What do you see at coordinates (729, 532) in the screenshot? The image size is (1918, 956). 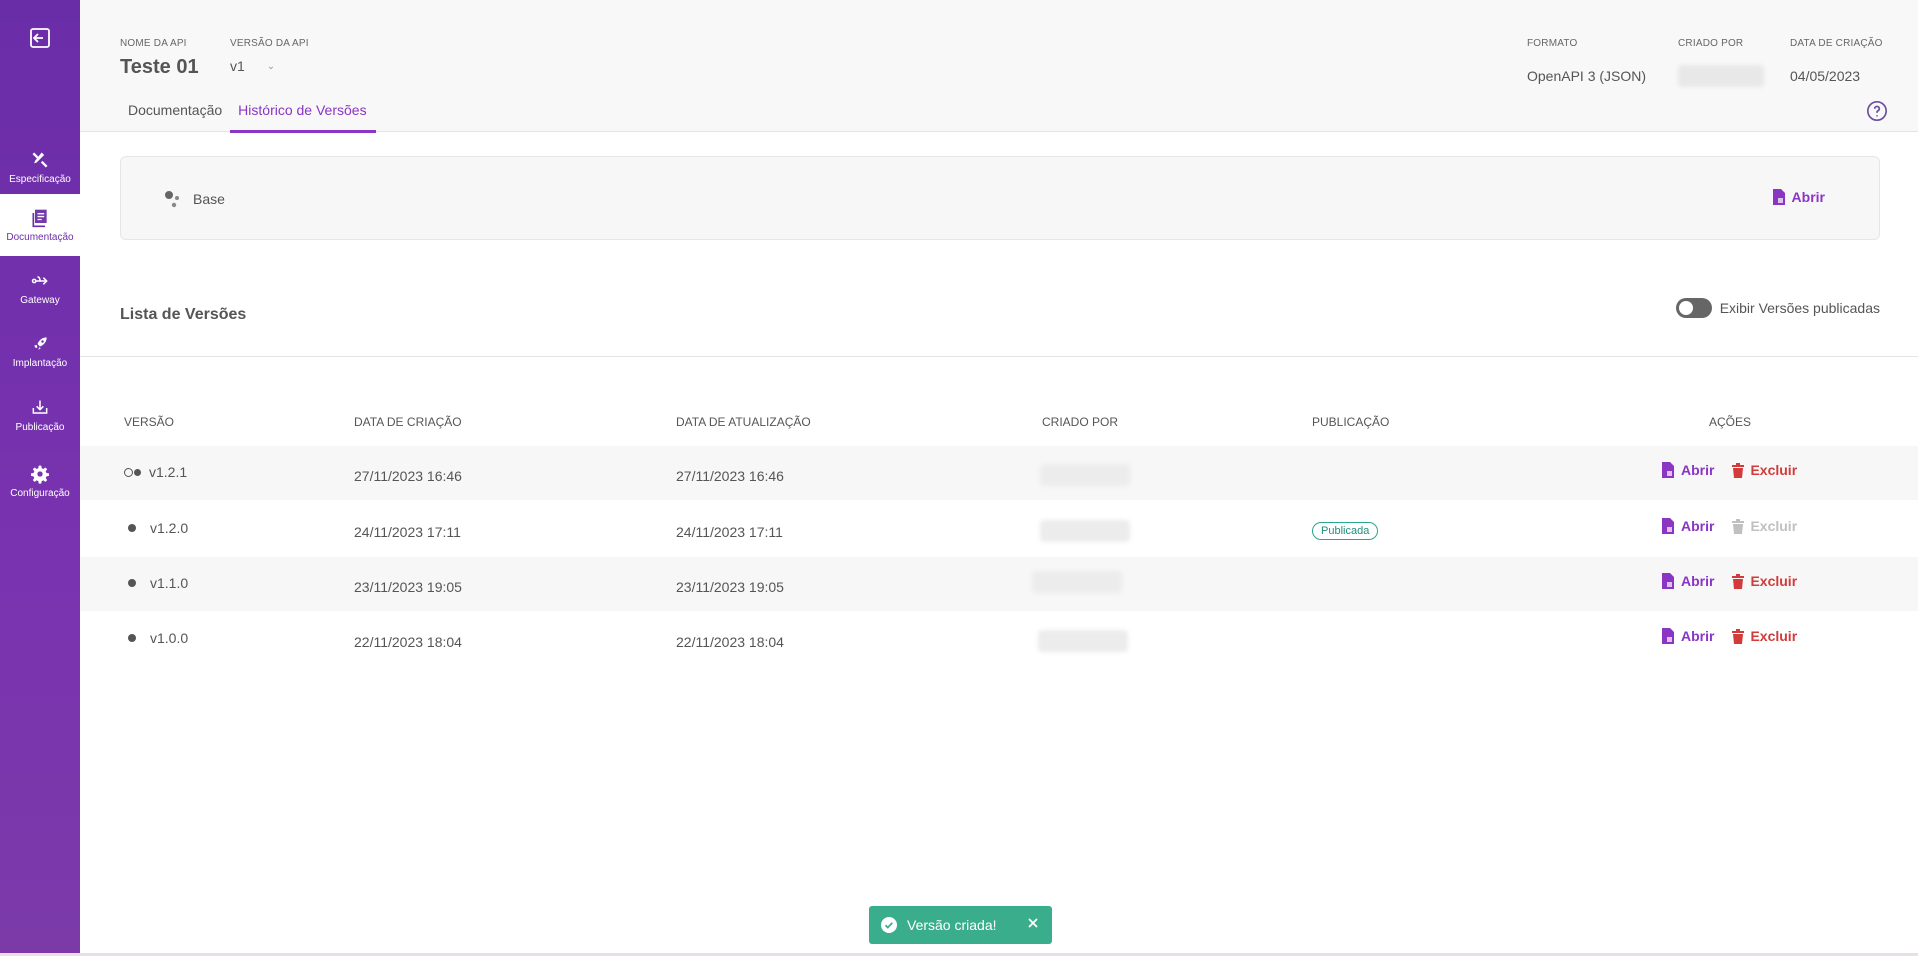 I see `updated-date-cell: 24/11/2023 17:11` at bounding box center [729, 532].